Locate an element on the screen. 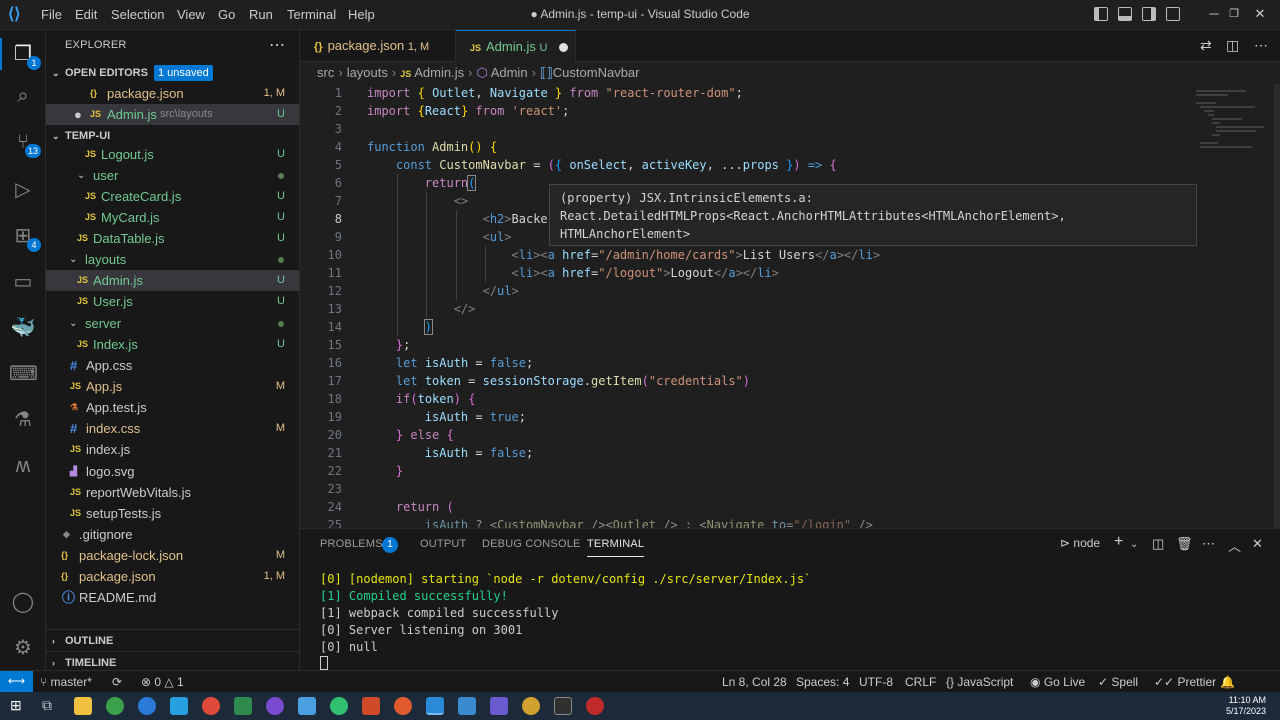 This screenshot has width=1280, height=720. remote-indicator-icon: ⟷ is located at coordinates (16, 682).